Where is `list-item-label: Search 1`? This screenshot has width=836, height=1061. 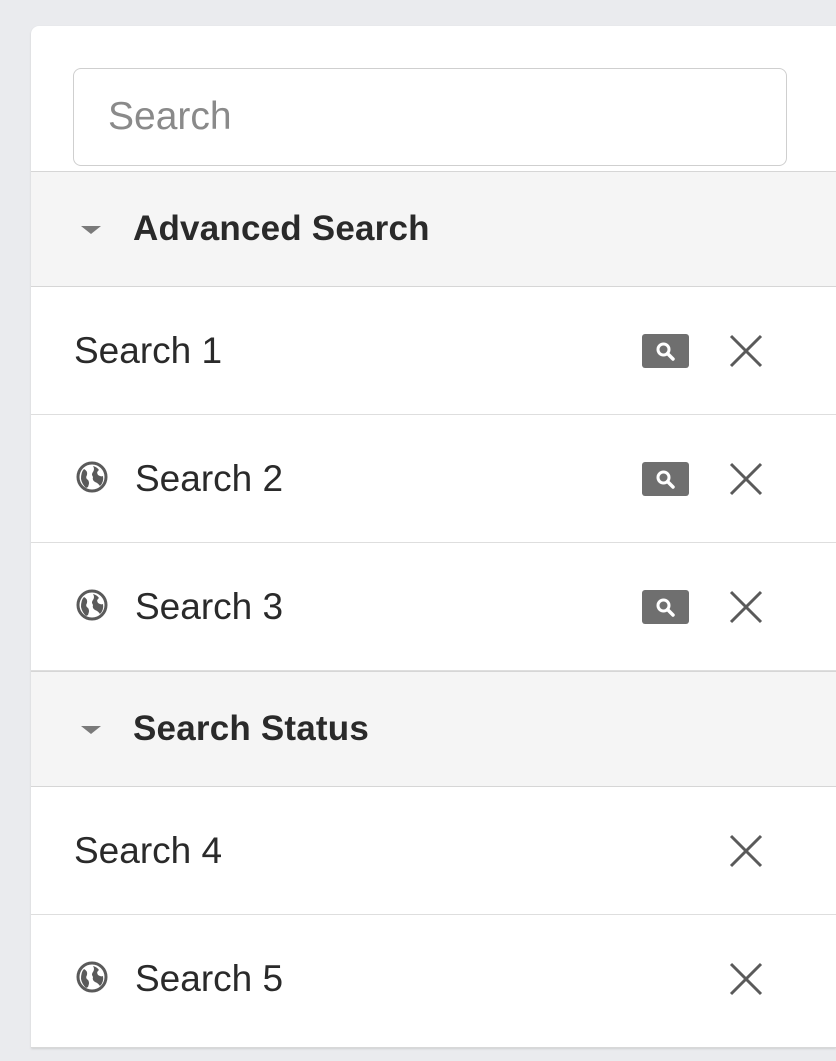 list-item-label: Search 1 is located at coordinates (148, 351).